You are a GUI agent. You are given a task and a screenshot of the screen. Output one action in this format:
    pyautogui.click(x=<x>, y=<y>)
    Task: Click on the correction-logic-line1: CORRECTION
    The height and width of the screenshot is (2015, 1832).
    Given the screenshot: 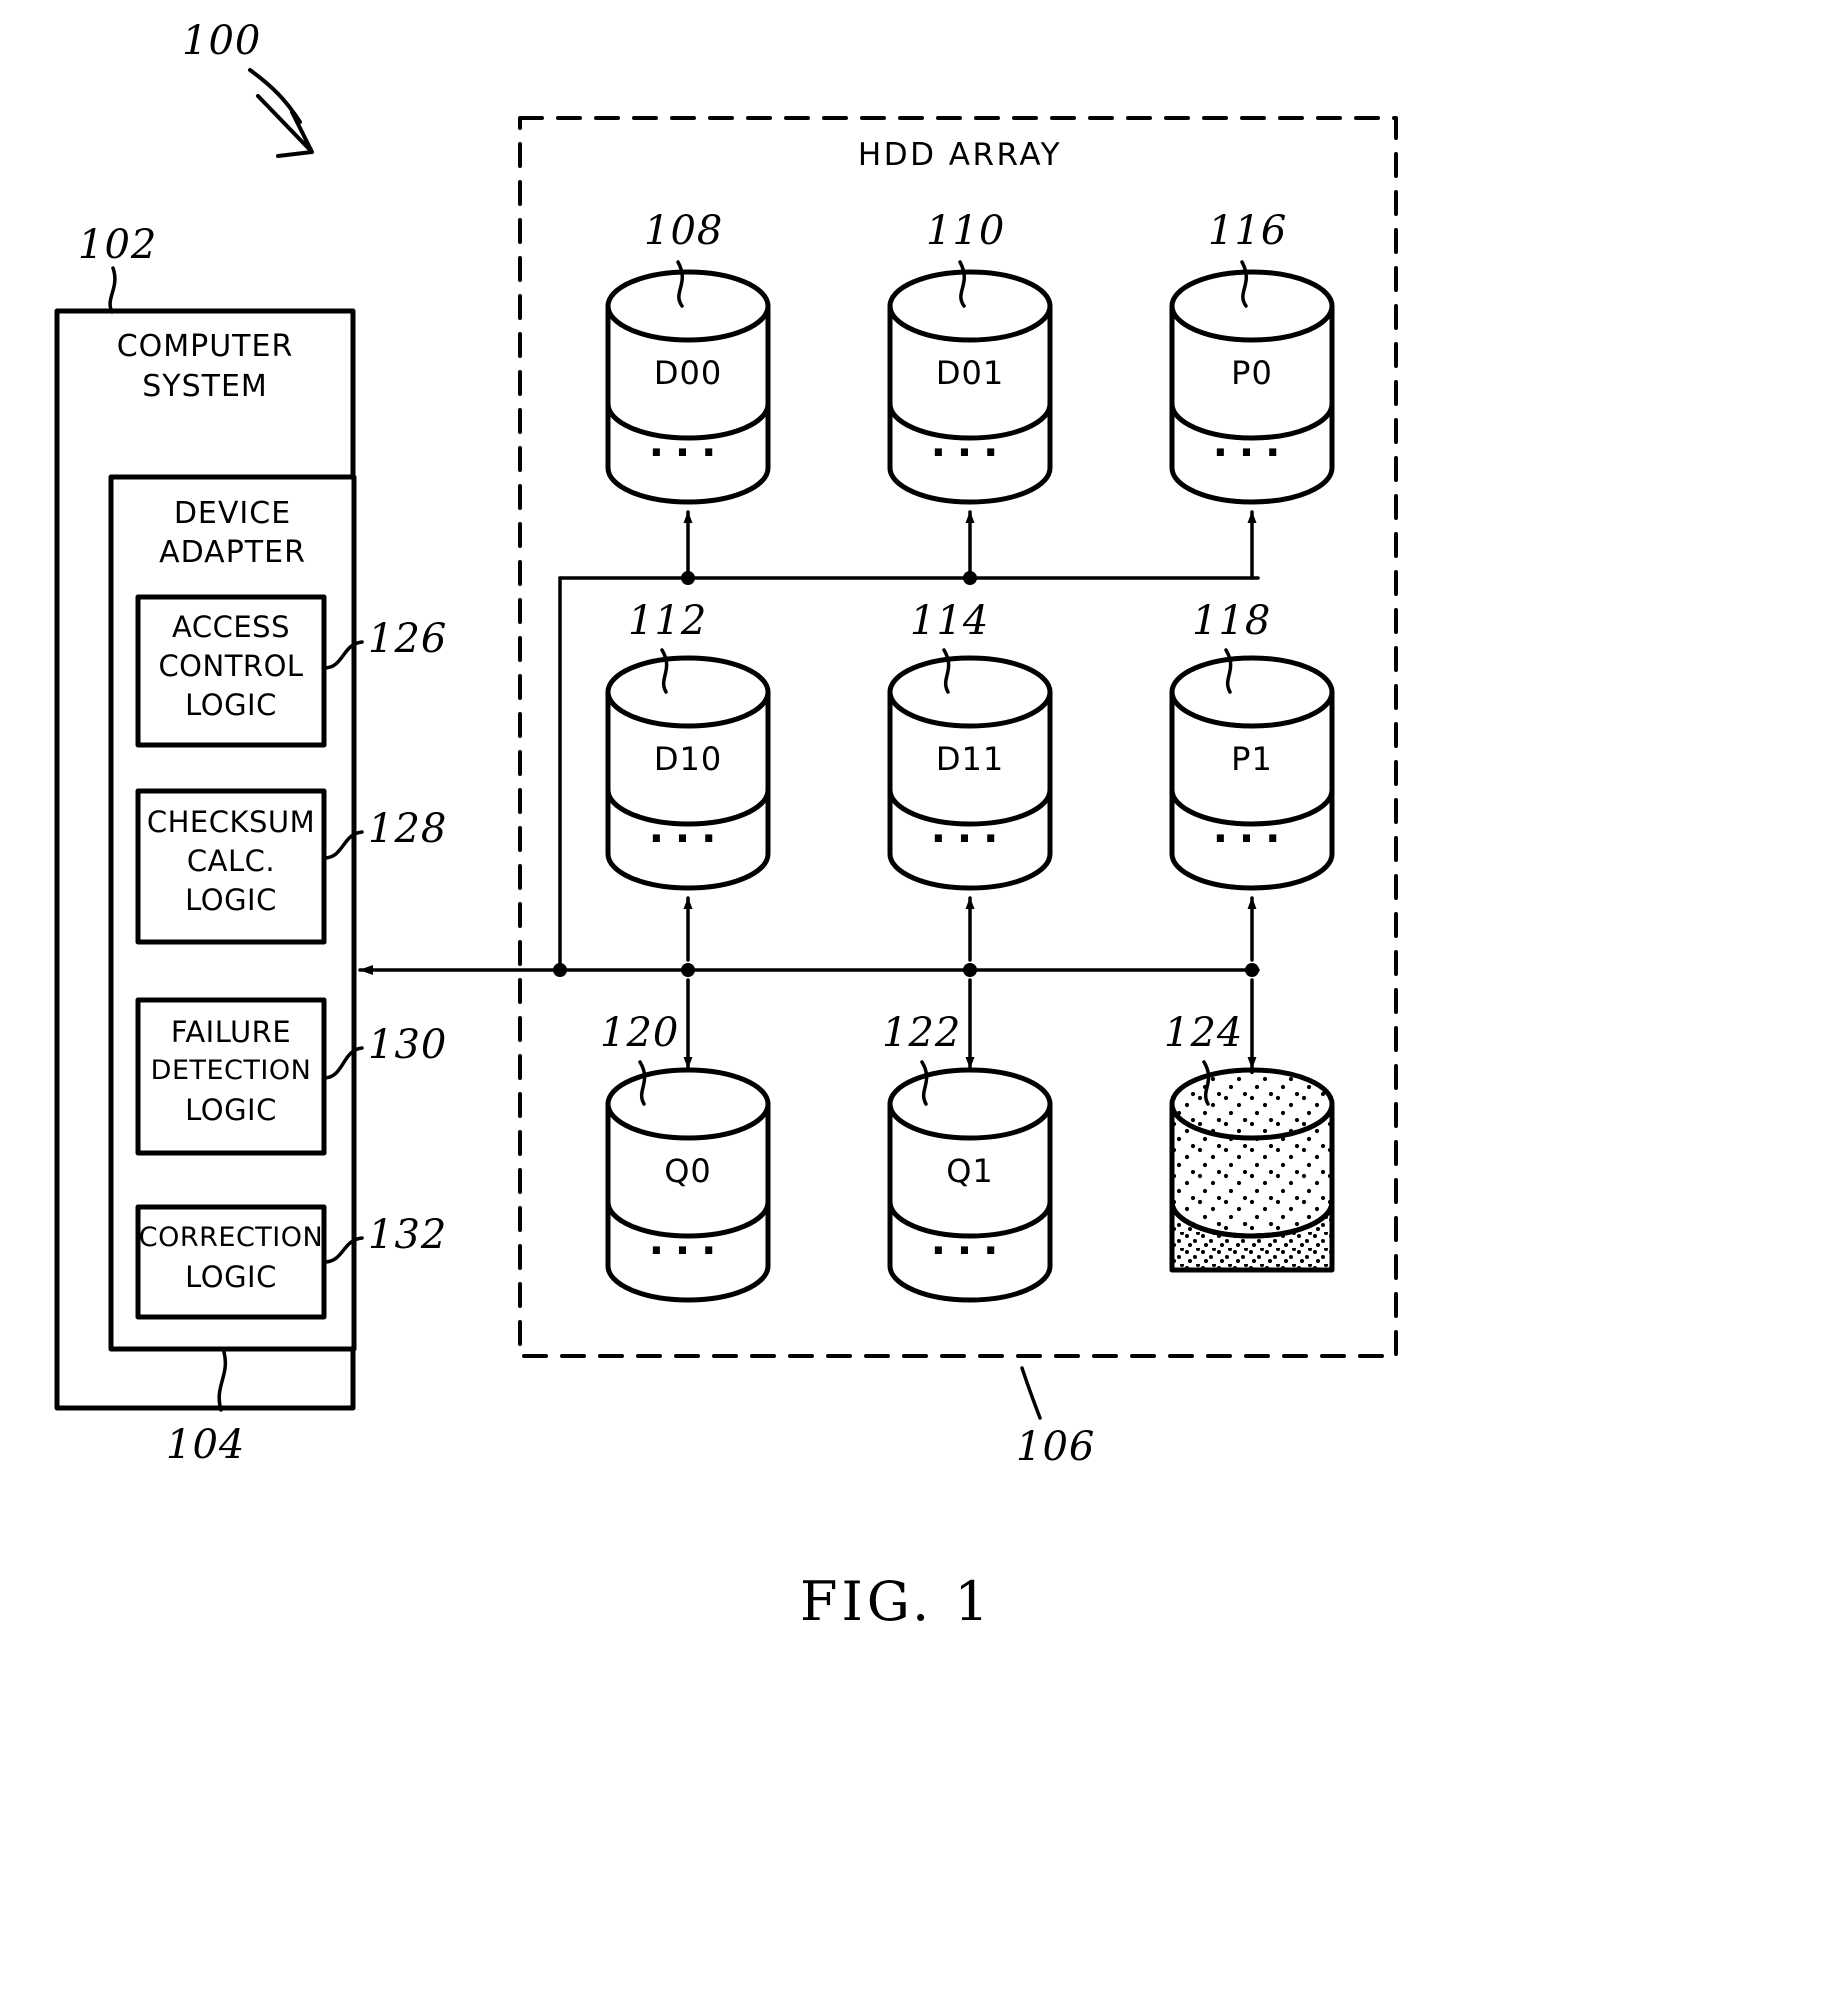 What is the action you would take?
    pyautogui.click(x=231, y=1237)
    